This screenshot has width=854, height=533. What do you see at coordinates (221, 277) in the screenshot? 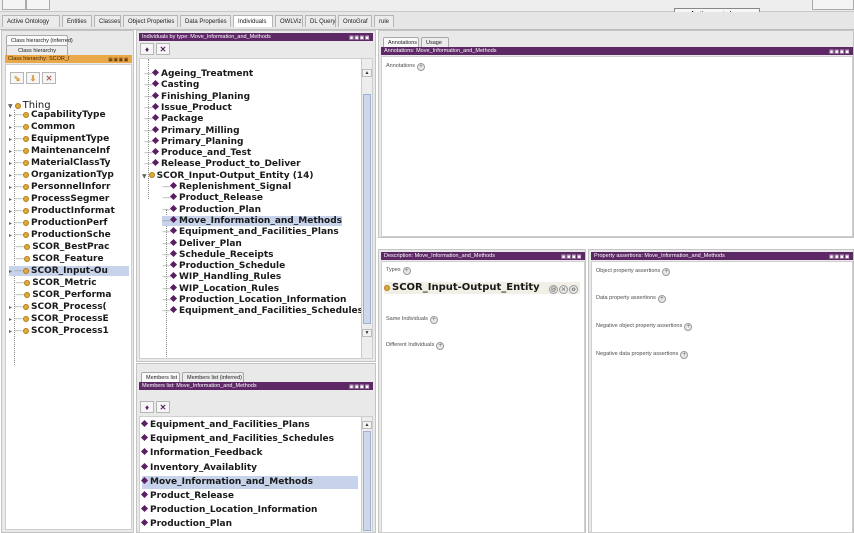
I see `tree-node-individual: — WIP_Handling_Rules` at bounding box center [221, 277].